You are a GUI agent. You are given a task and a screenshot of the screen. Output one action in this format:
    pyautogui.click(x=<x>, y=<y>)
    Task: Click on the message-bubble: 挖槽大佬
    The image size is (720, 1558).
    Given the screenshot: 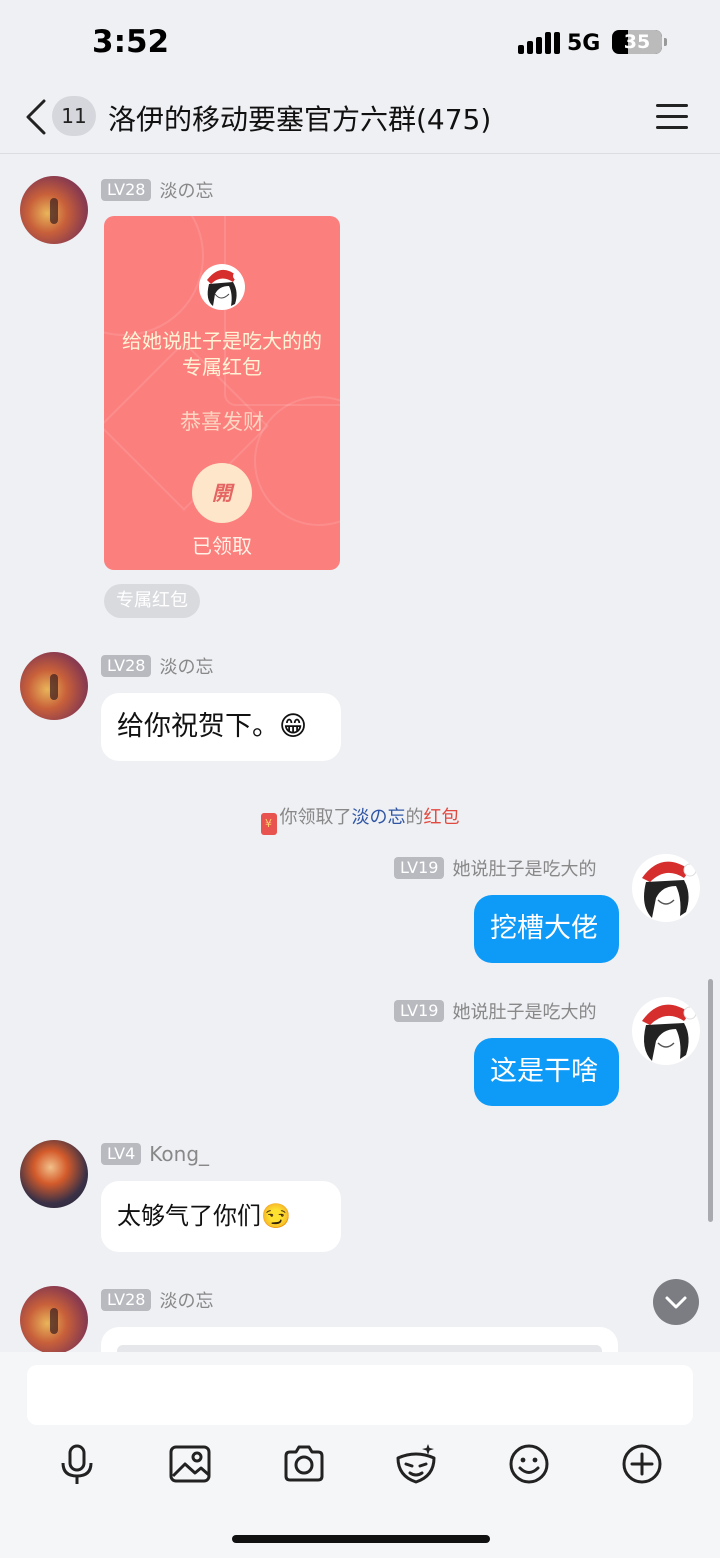 What is the action you would take?
    pyautogui.click(x=546, y=929)
    